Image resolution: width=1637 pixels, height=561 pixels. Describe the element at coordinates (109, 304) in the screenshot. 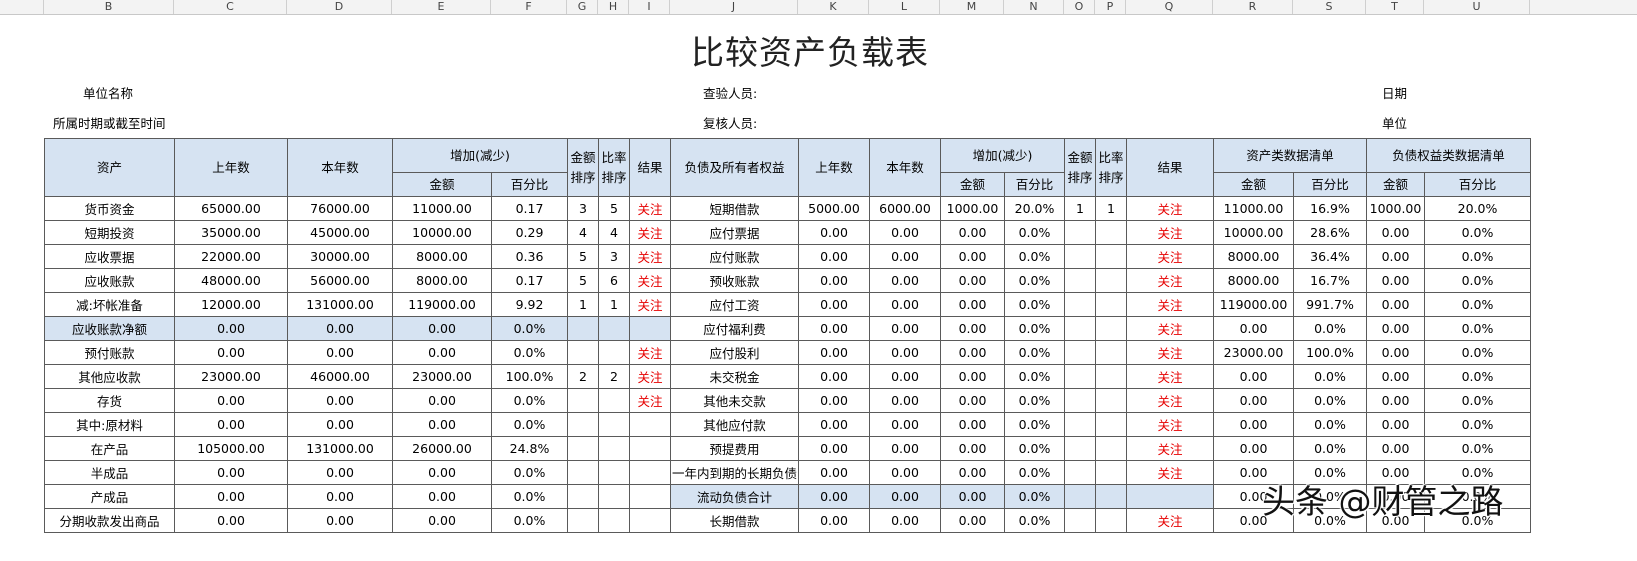

I see `table-cell: 减:坏帐准备` at that location.